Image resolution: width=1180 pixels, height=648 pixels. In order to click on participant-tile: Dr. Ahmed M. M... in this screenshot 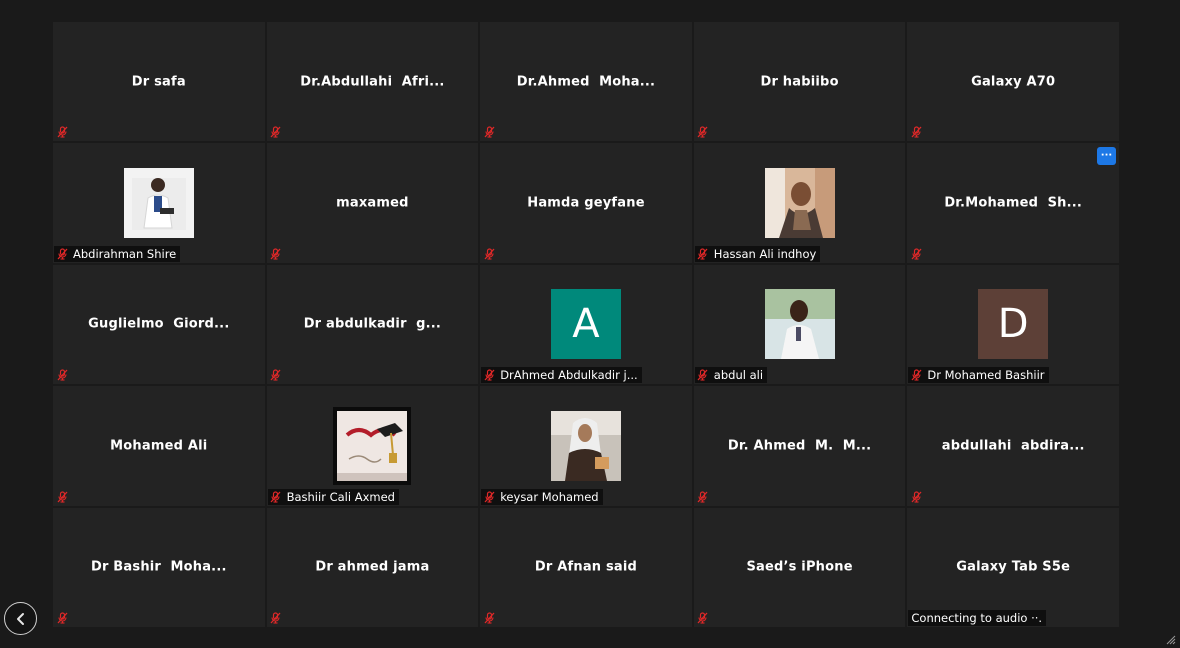, I will do `click(799, 446)`.